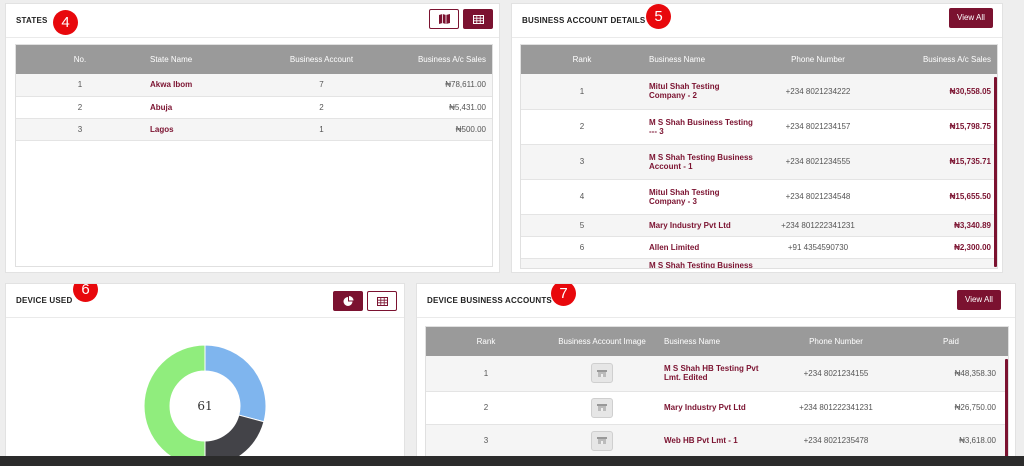  Describe the element at coordinates (818, 263) in the screenshot. I see `row-phone` at that location.